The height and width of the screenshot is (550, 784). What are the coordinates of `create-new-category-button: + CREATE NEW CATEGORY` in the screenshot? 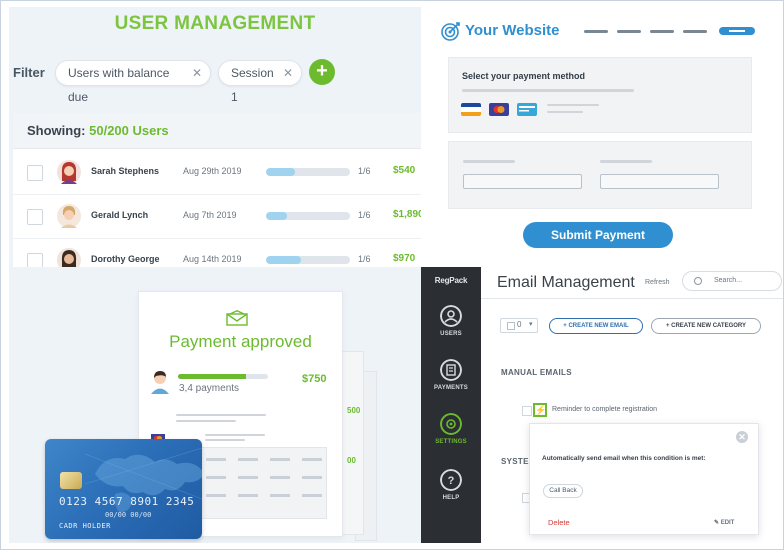 It's located at (706, 326).